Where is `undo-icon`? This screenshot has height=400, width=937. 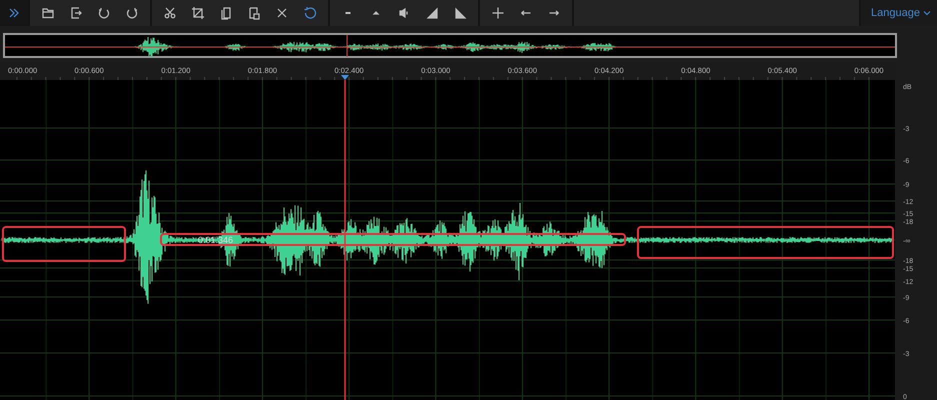
undo-icon is located at coordinates (104, 13).